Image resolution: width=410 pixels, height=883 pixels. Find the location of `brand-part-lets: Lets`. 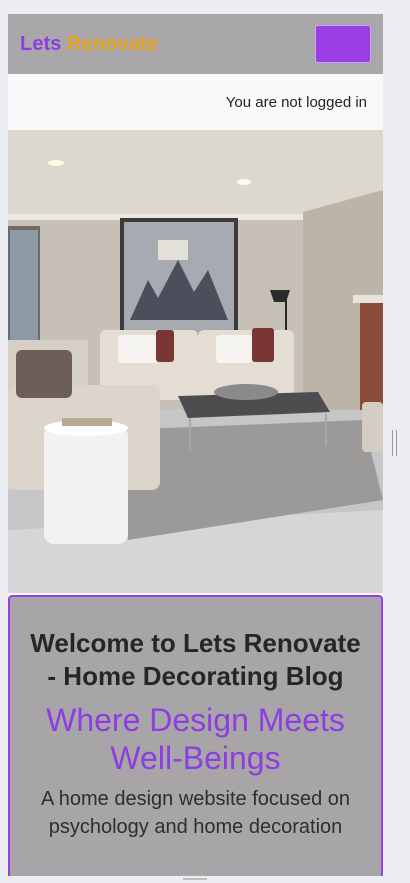

brand-part-lets: Lets is located at coordinates (41, 43).